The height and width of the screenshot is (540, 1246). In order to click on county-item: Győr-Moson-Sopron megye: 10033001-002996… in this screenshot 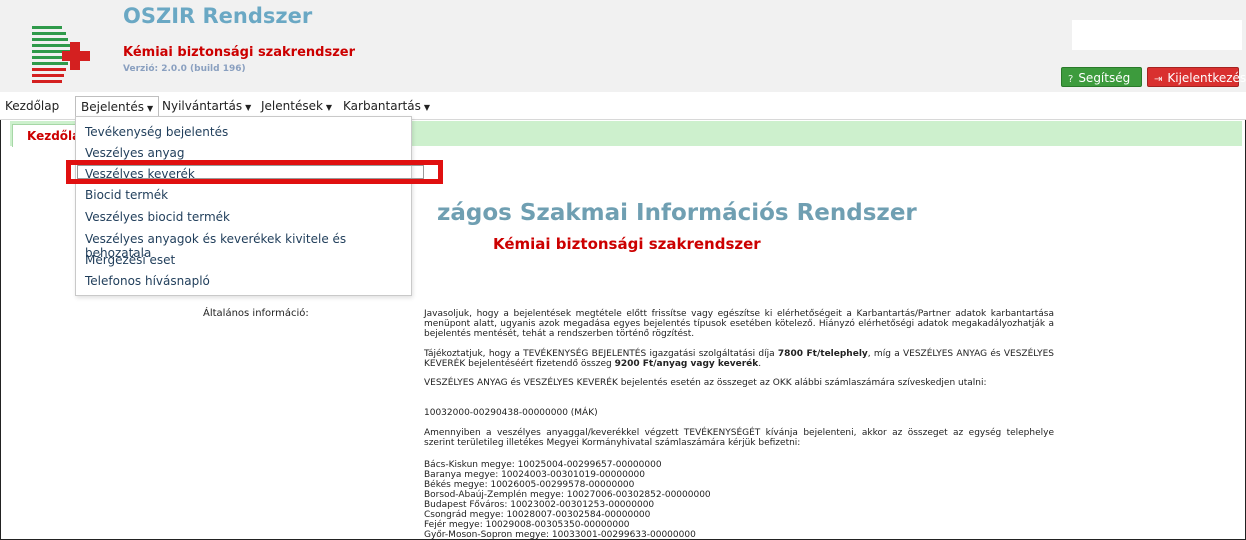, I will do `click(560, 535)`.